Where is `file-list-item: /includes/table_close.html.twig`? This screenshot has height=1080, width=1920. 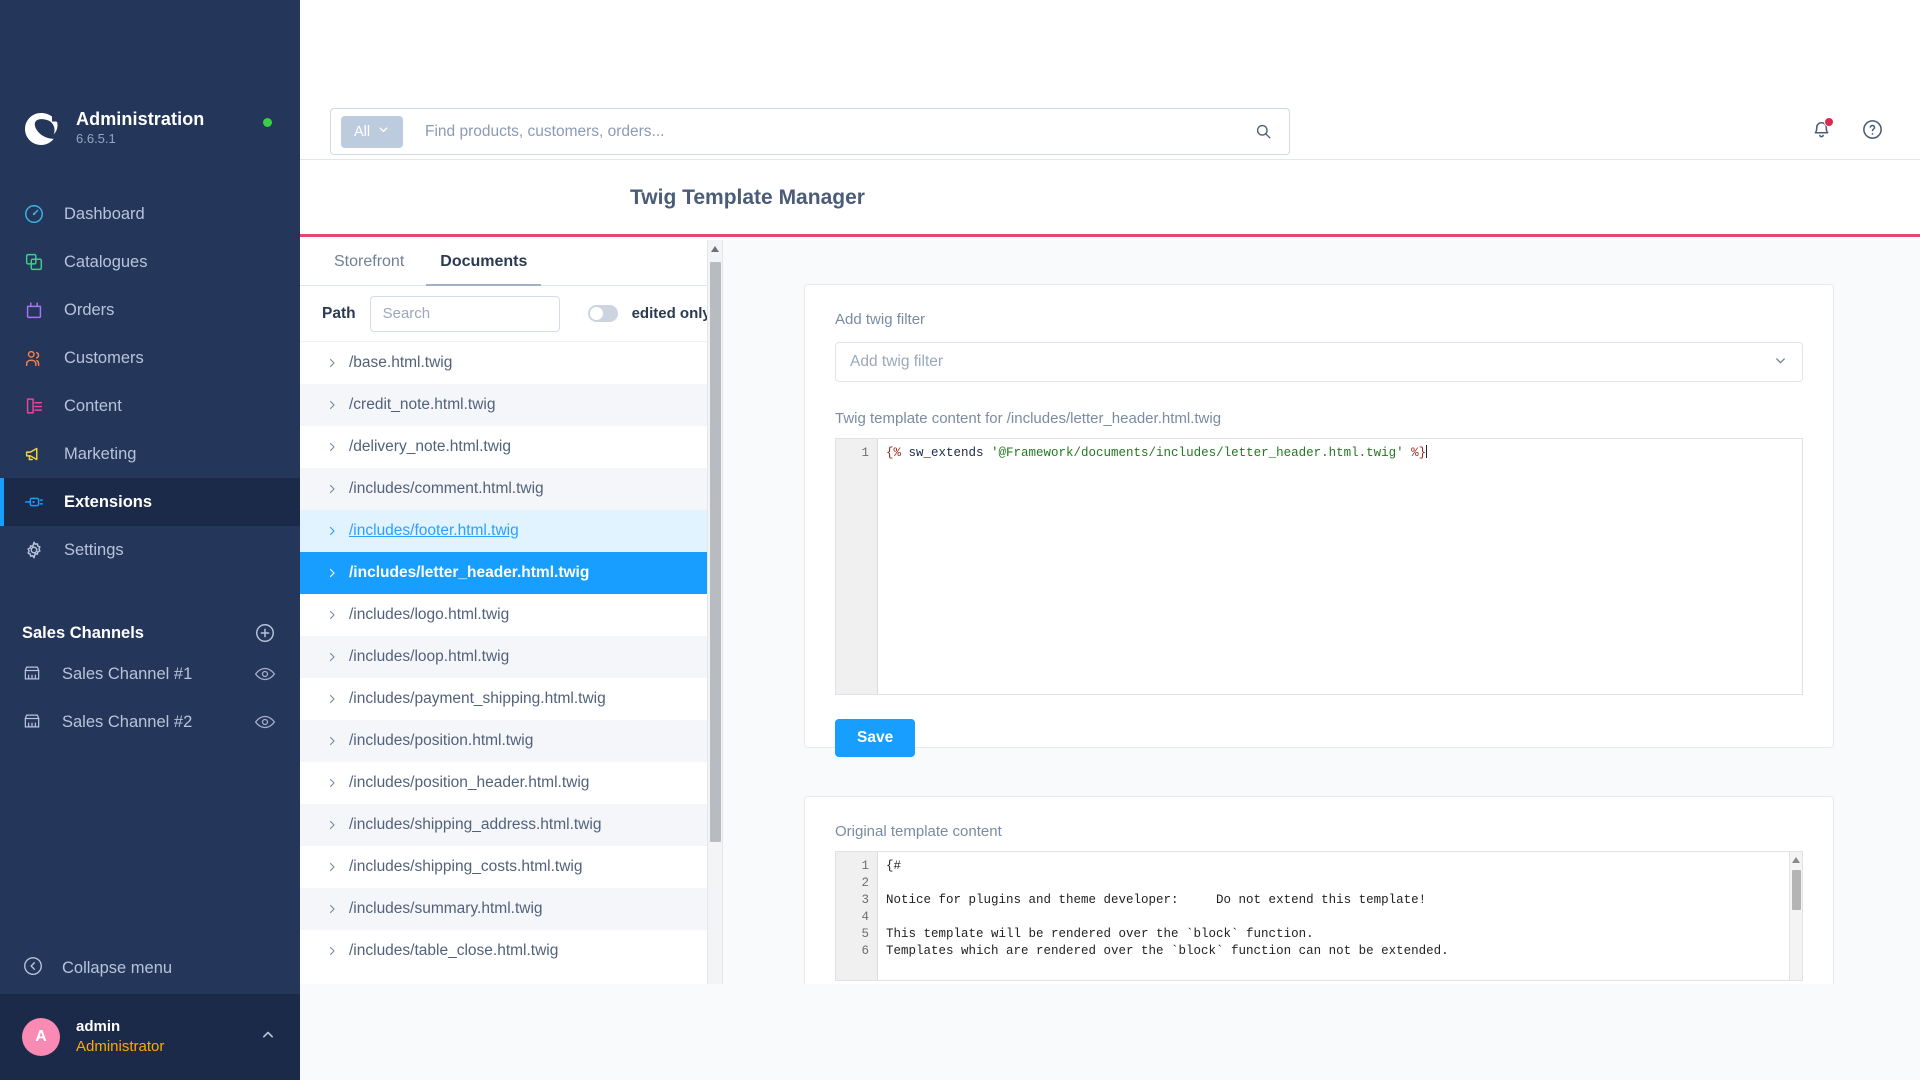
file-list-item: /includes/table_close.html.twig is located at coordinates (511, 951).